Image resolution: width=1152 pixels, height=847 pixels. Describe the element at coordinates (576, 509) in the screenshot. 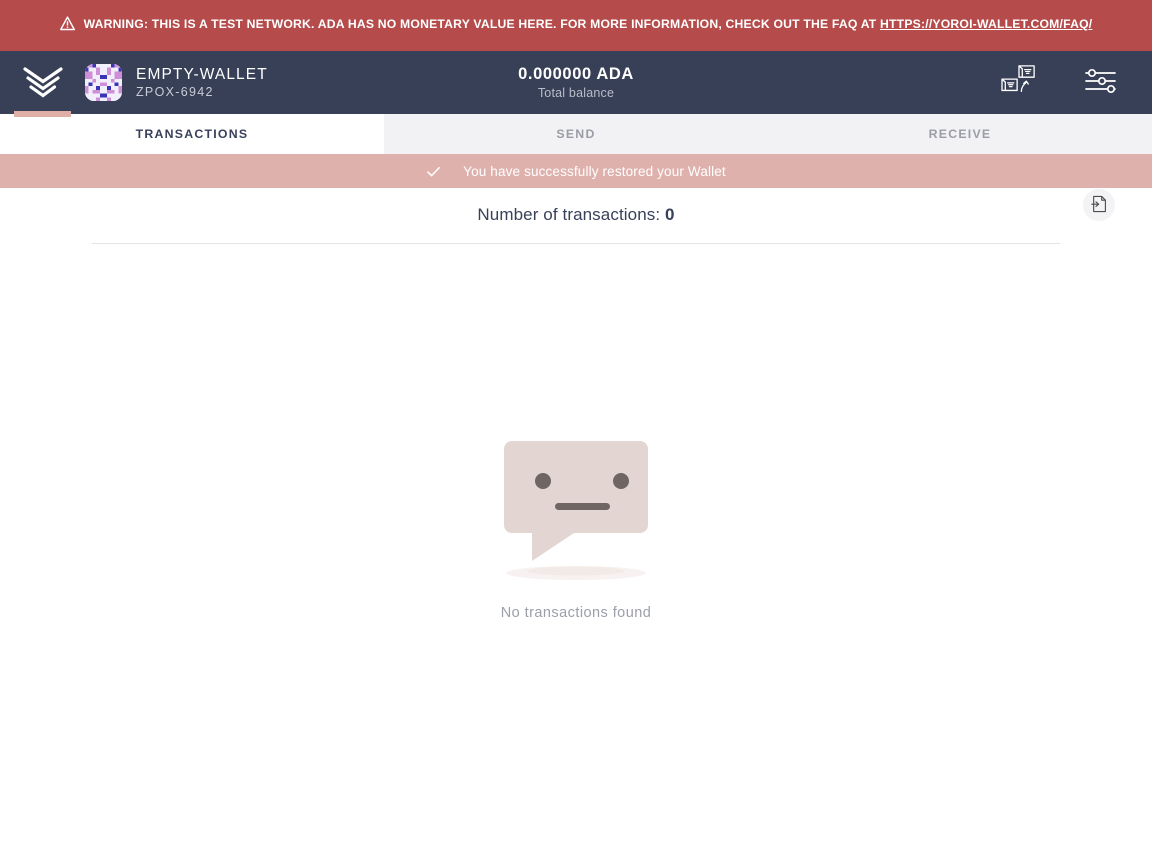

I see `no-transactions-speech-bubble-face` at that location.